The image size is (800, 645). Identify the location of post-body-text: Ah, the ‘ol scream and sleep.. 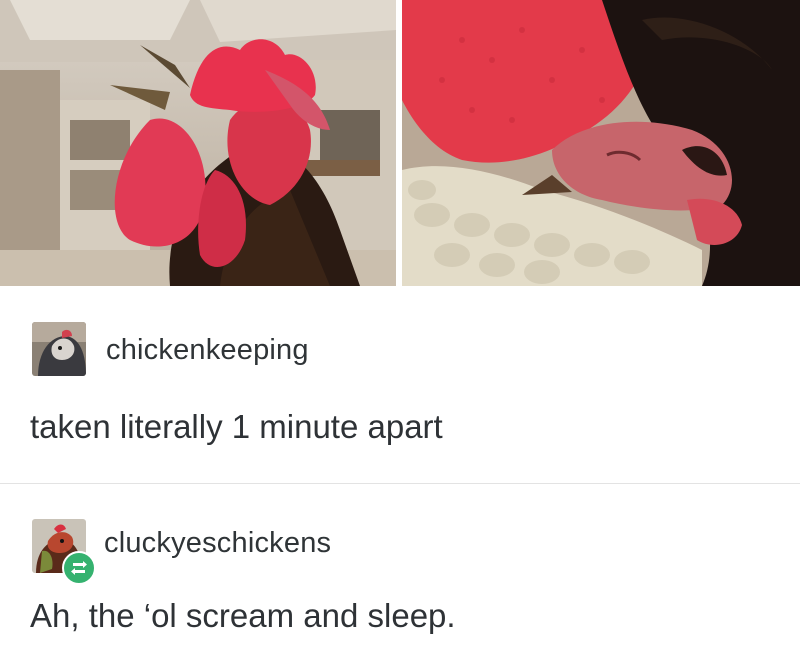
(243, 615).